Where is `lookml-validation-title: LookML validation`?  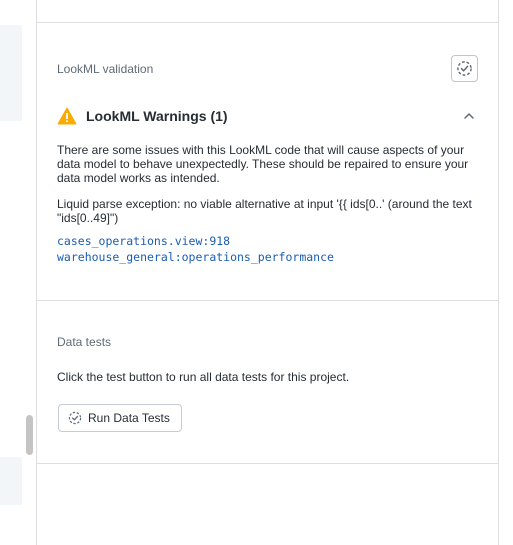
lookml-validation-title: LookML validation is located at coordinates (105, 69).